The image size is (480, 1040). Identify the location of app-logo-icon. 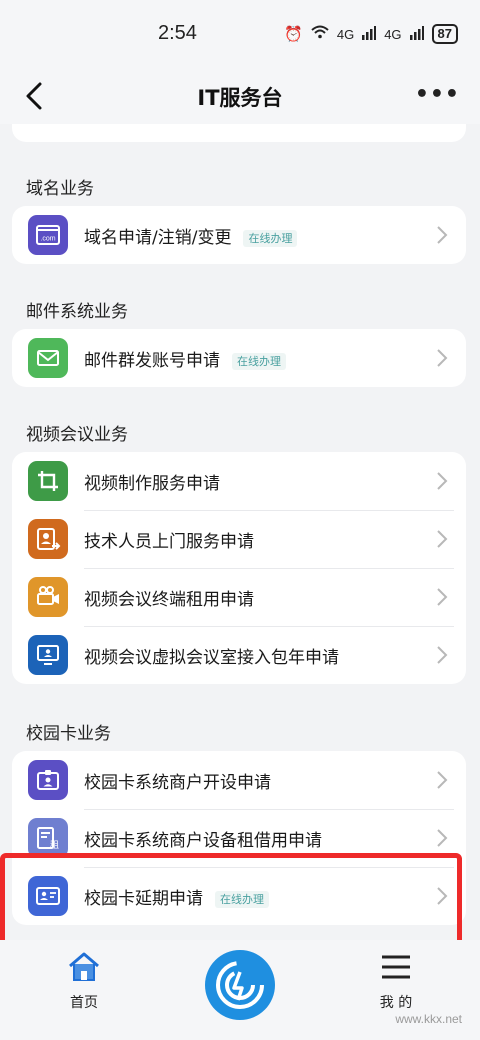
(240, 985).